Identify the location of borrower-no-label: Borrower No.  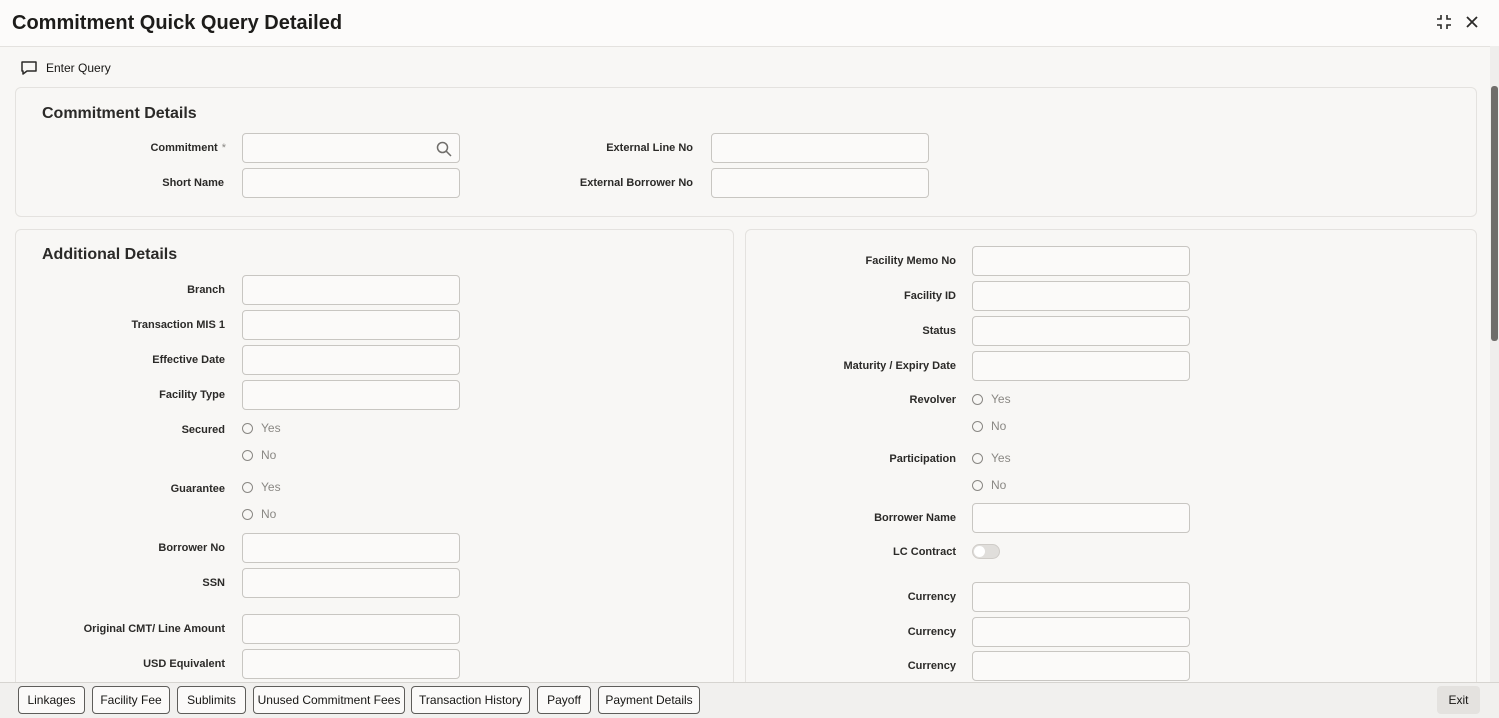
(191, 548).